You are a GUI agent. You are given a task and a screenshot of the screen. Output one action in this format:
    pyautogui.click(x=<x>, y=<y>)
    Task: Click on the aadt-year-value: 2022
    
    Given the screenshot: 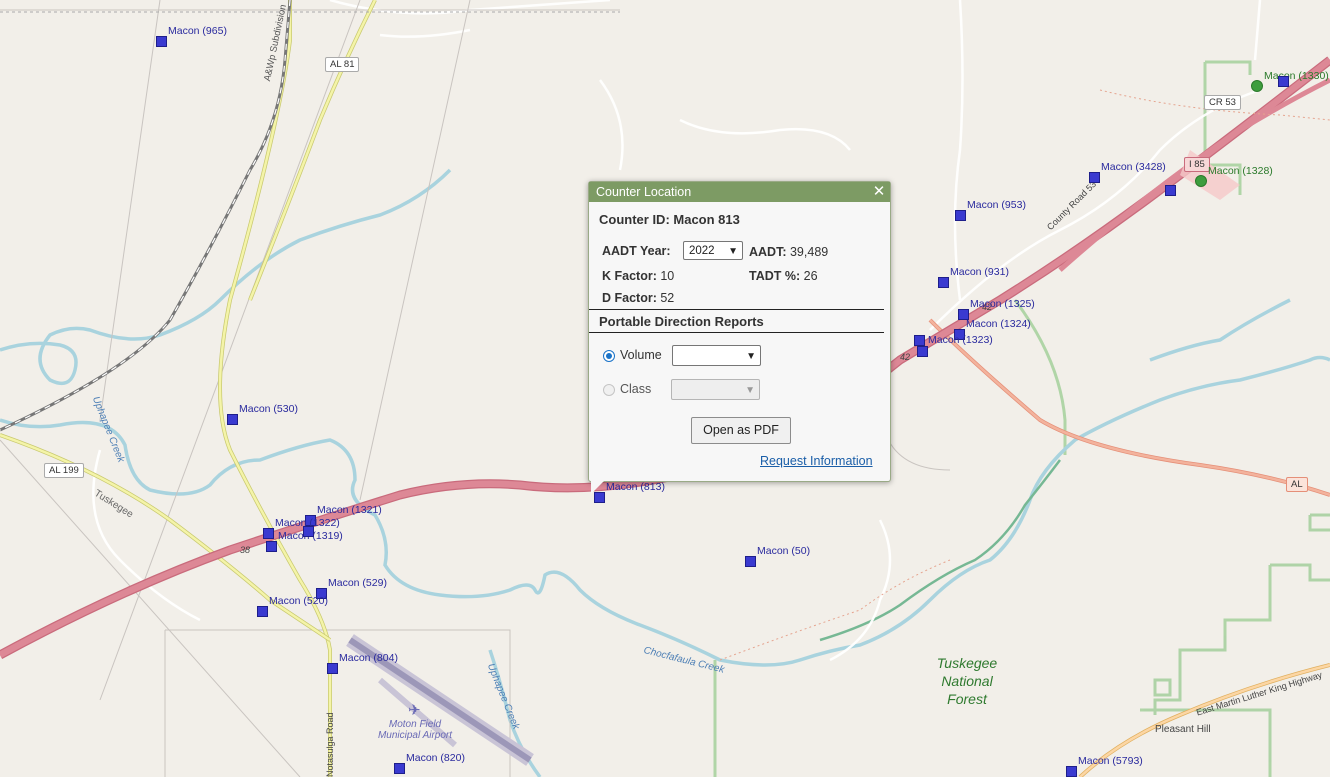 What is the action you would take?
    pyautogui.click(x=702, y=251)
    